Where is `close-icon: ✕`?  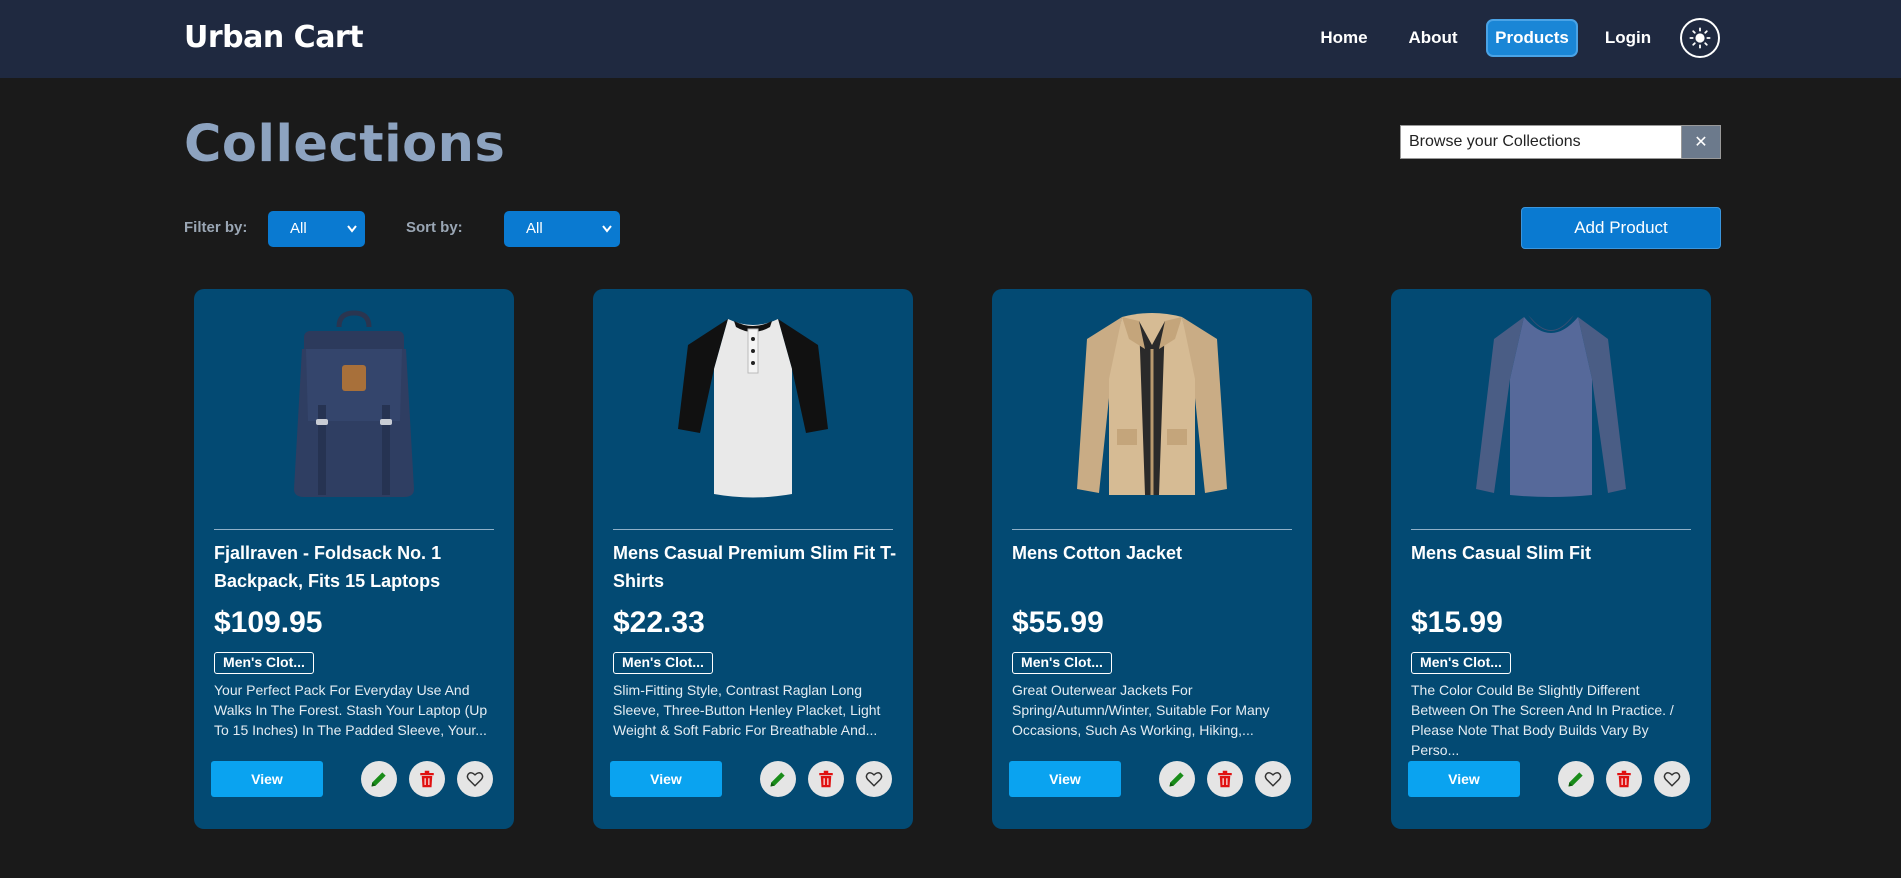 close-icon: ✕ is located at coordinates (1701, 142).